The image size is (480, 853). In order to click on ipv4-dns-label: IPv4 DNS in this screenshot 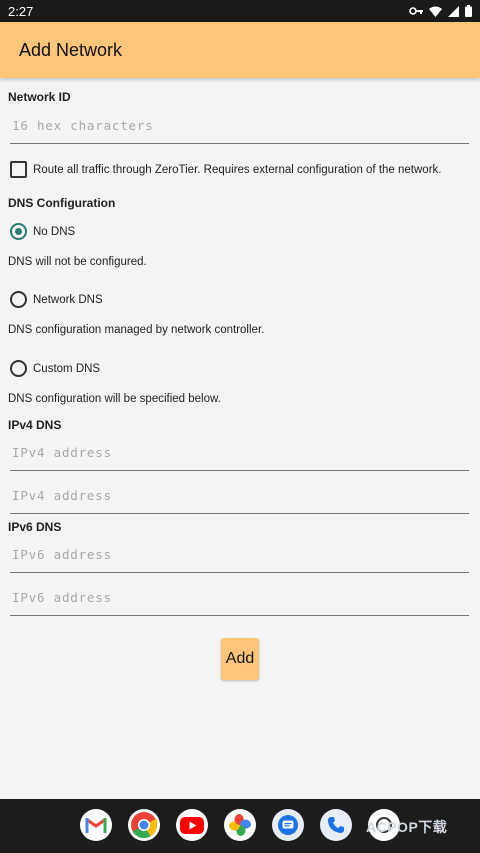, I will do `click(35, 425)`.